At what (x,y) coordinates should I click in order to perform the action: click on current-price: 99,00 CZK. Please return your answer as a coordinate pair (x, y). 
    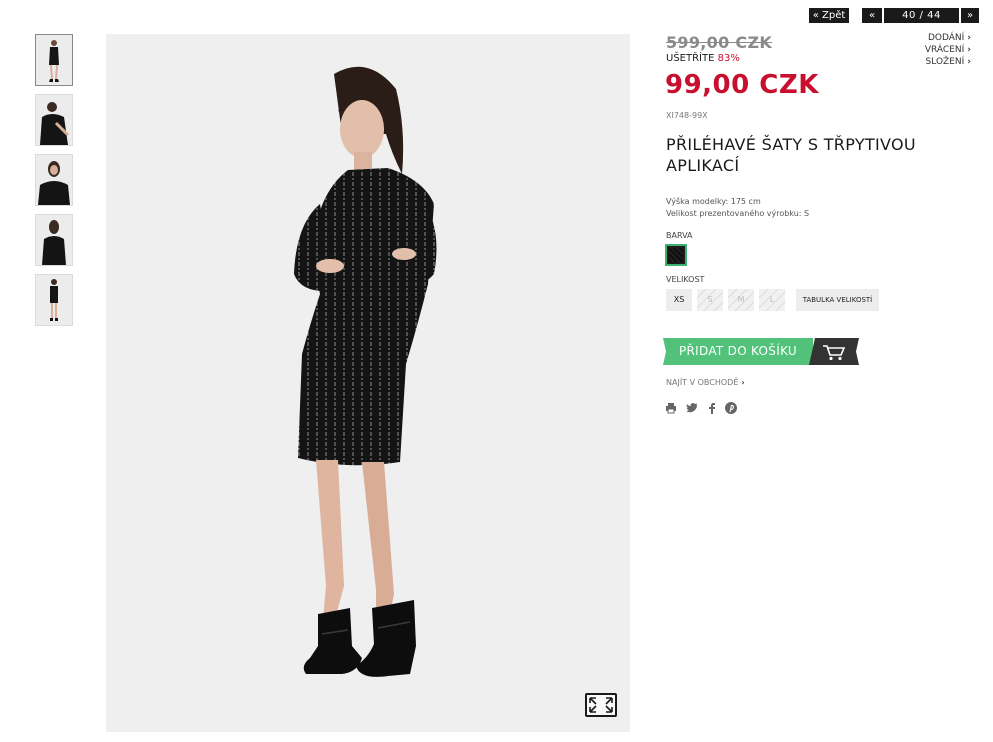
    Looking at the image, I should click on (742, 85).